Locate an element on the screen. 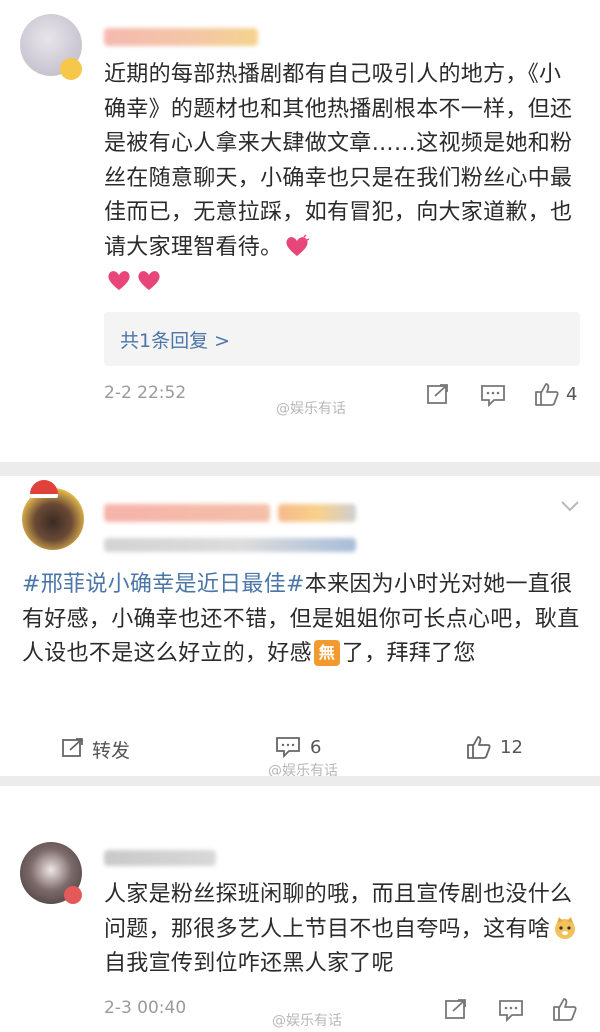 The image size is (600, 1032). timestamp: 2-2 22:52 is located at coordinates (145, 393).